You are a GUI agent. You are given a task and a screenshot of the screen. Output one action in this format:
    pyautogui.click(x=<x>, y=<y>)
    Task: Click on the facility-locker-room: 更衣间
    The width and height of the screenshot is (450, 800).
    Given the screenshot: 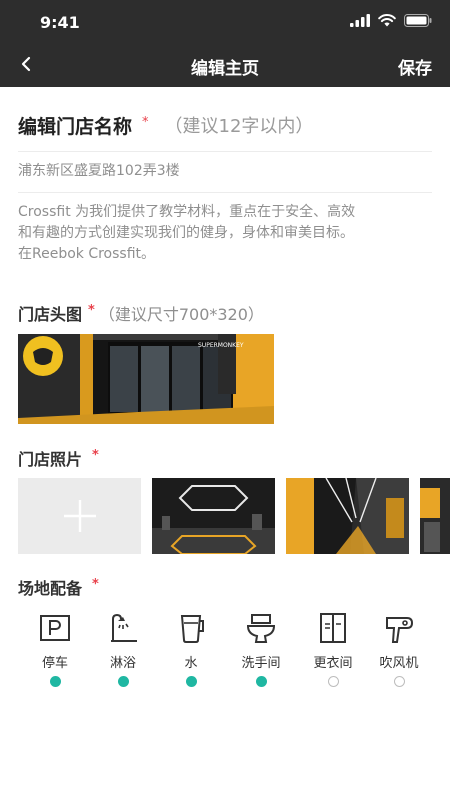 What is the action you would take?
    pyautogui.click(x=333, y=649)
    